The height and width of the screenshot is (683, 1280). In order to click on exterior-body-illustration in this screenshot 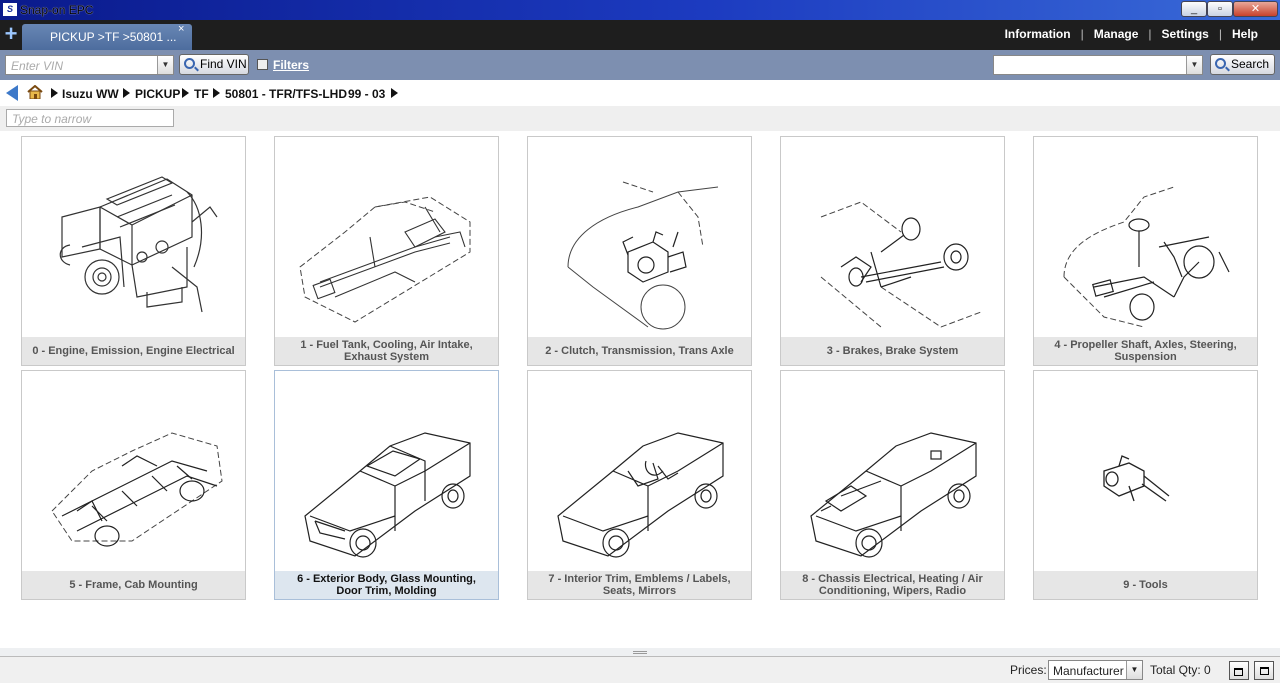, I will do `click(387, 495)`.